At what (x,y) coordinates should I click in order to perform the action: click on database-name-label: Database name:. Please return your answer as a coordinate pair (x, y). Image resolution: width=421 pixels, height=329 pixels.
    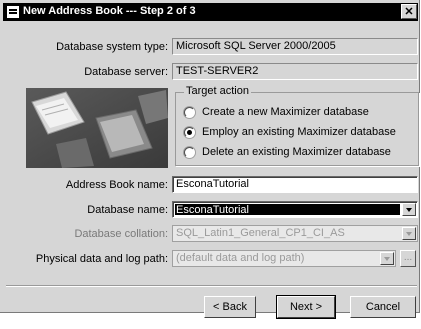
    Looking at the image, I should click on (127, 210).